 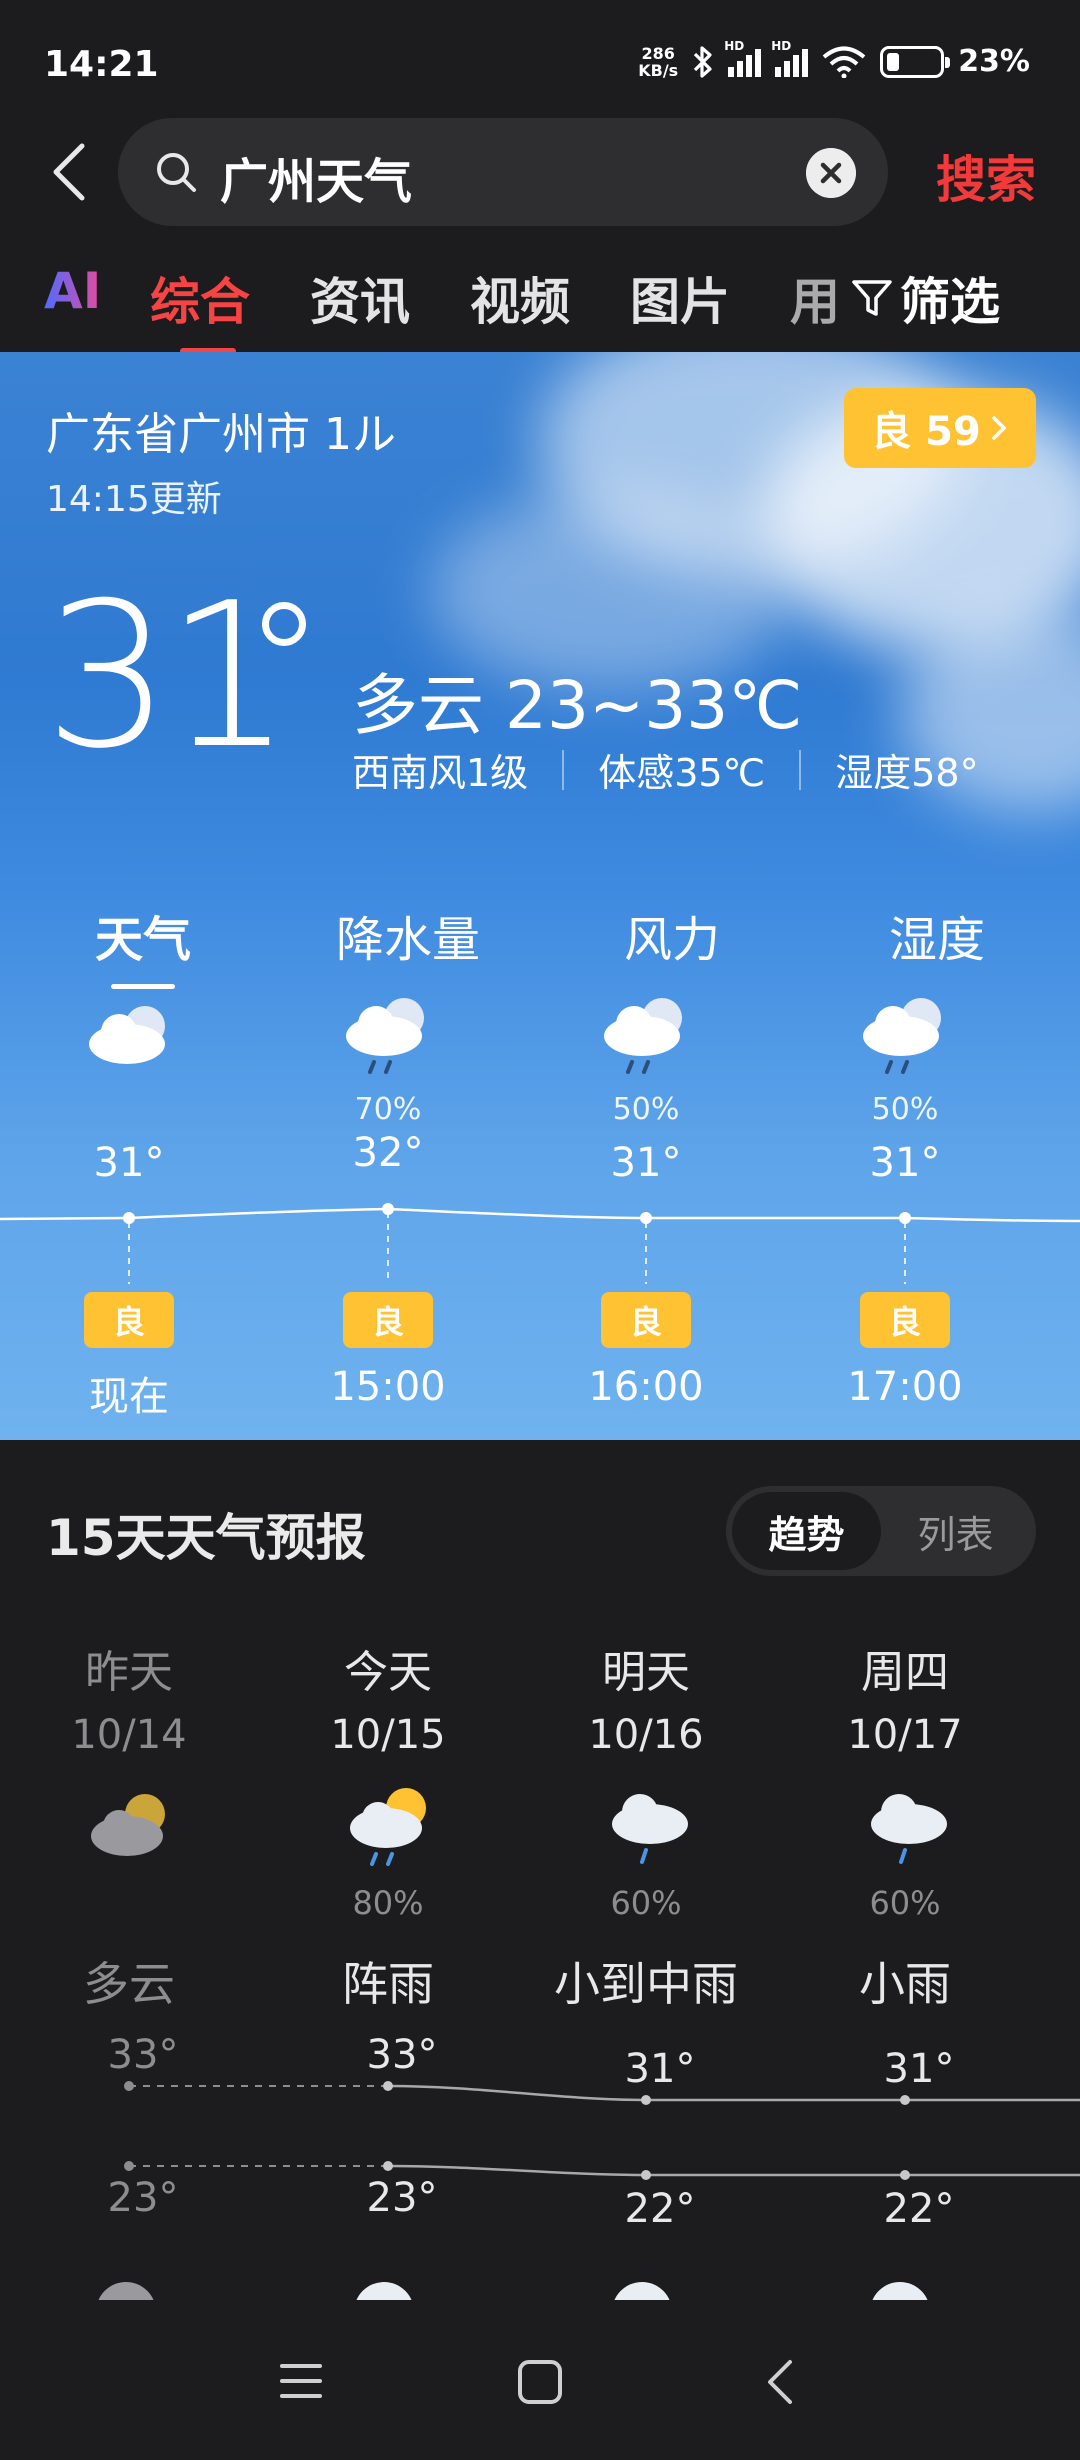 What do you see at coordinates (72, 291) in the screenshot?
I see `tab-ai: AI` at bounding box center [72, 291].